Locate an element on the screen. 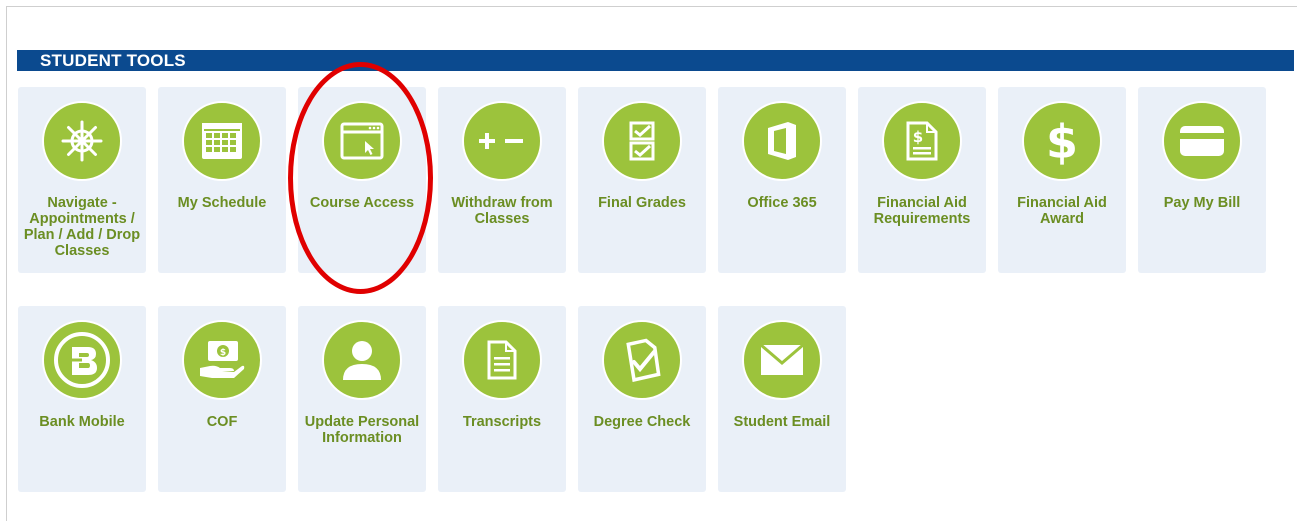 The width and height of the screenshot is (1297, 521). tool-label: Transcripts is located at coordinates (502, 422).